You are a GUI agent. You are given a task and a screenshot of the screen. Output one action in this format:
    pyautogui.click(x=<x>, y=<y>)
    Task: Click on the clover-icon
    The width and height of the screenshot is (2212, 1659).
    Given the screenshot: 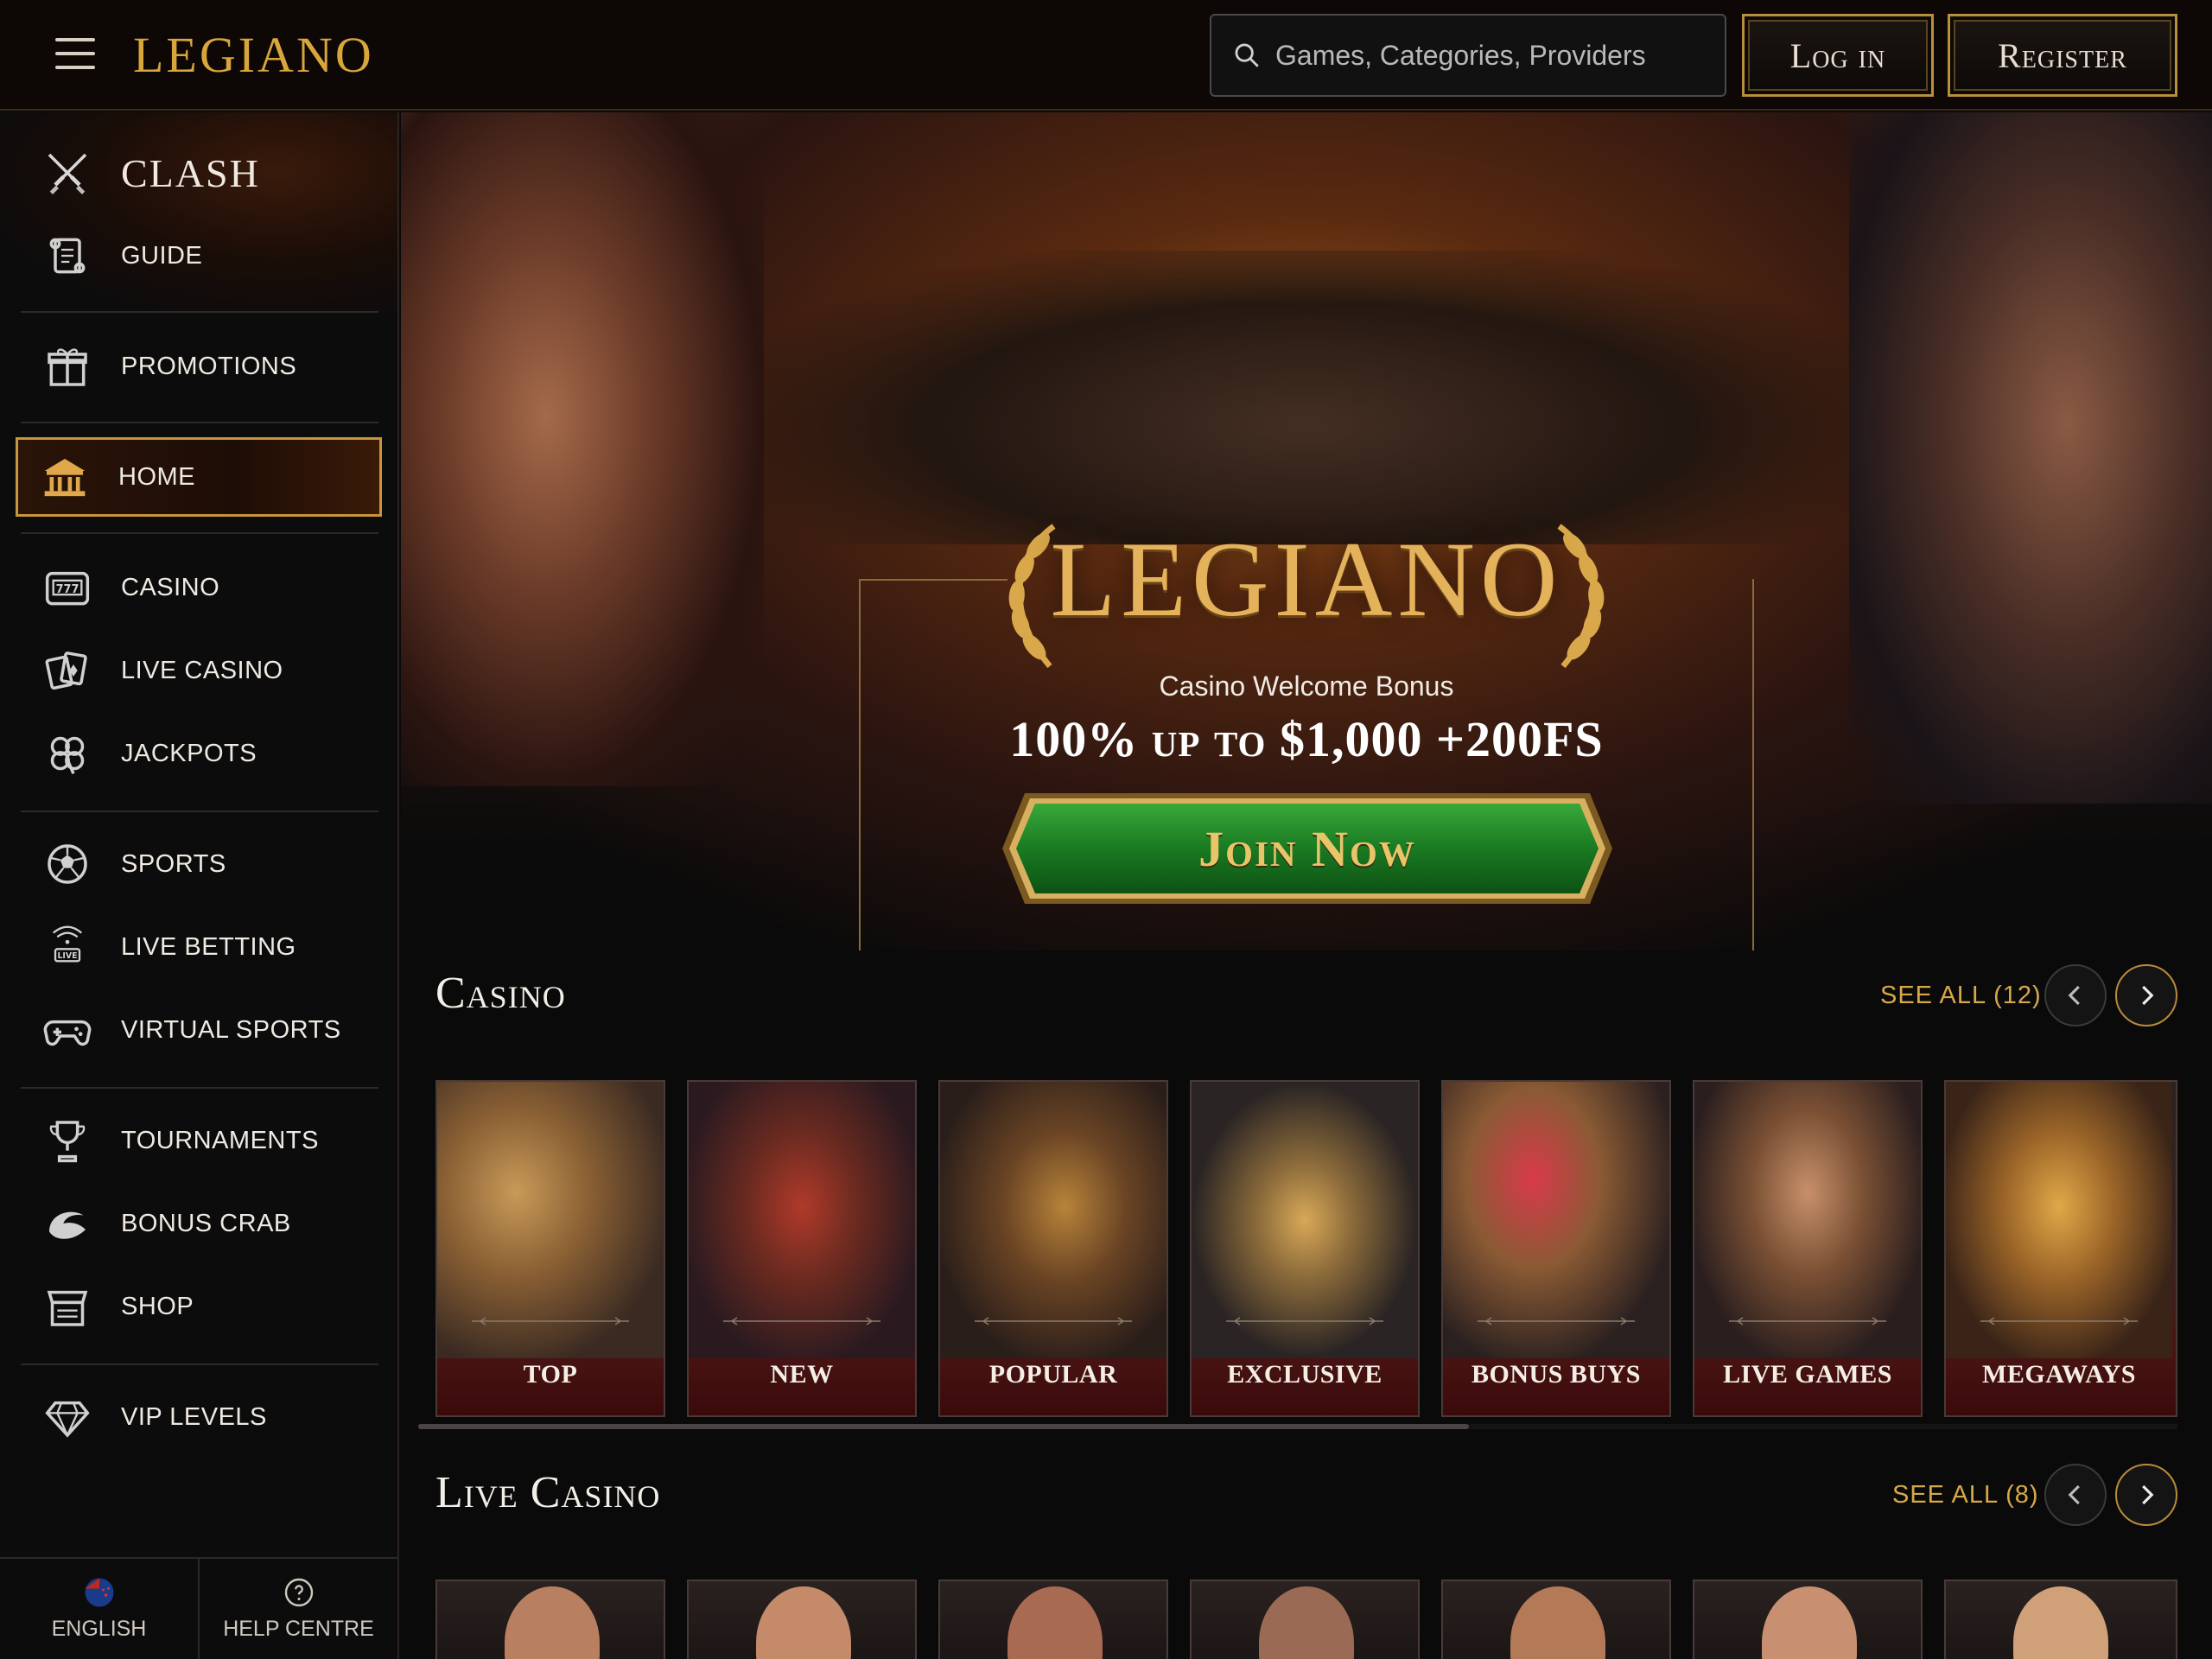 What is the action you would take?
    pyautogui.click(x=67, y=753)
    